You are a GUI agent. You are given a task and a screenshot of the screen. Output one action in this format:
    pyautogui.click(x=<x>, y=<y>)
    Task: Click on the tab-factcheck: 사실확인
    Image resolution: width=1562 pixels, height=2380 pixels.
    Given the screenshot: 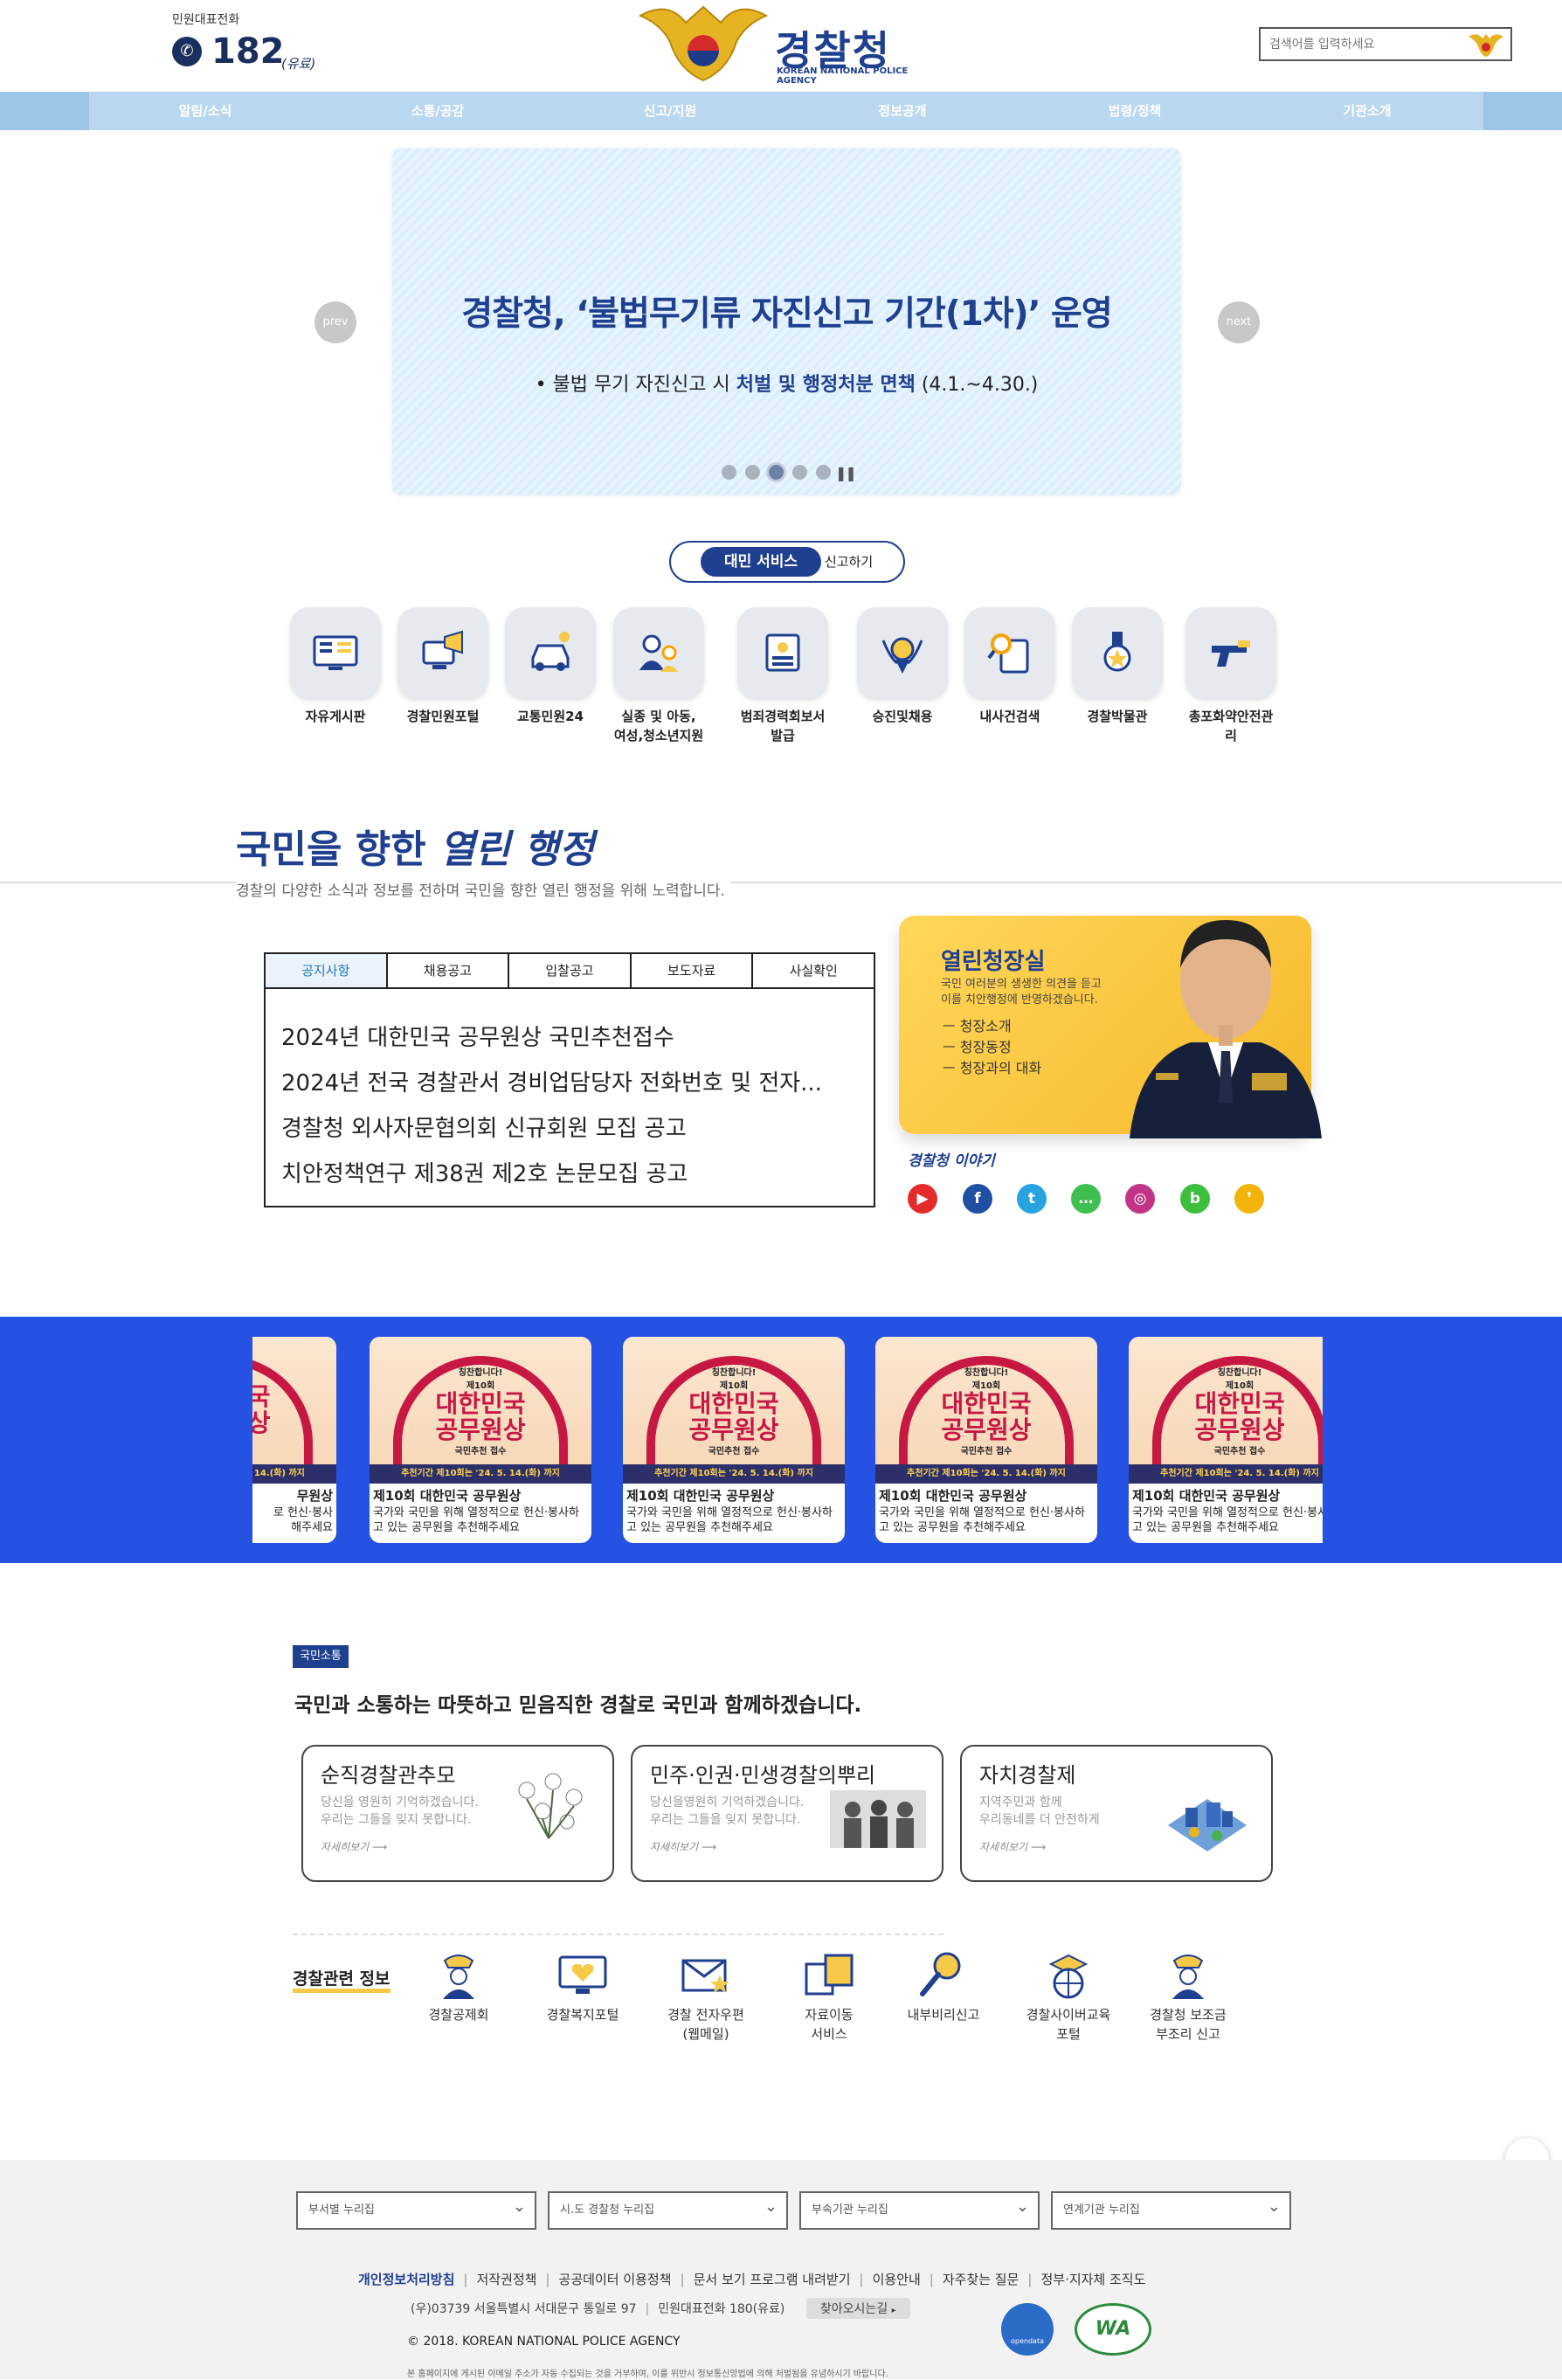 What is the action you would take?
    pyautogui.click(x=813, y=970)
    